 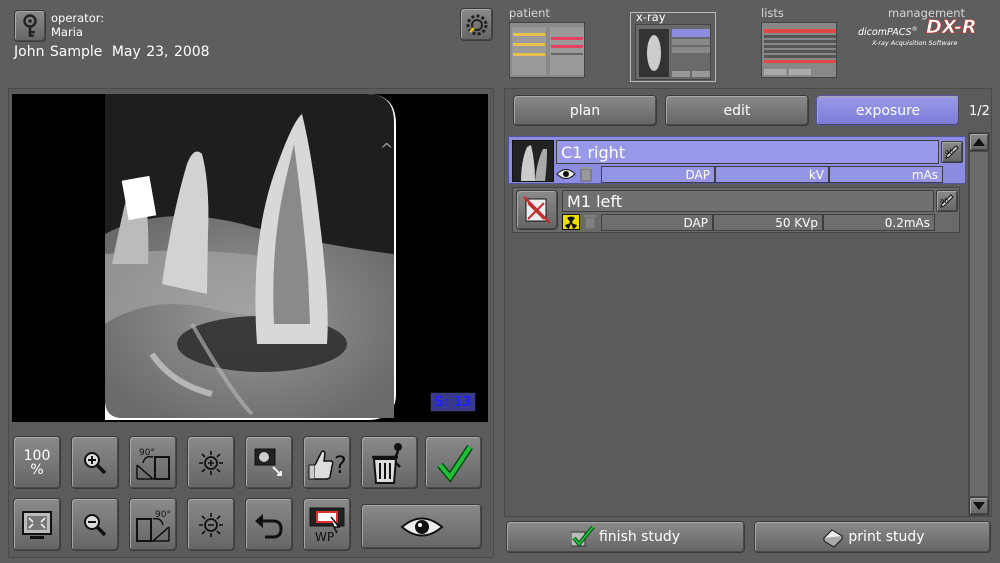 What do you see at coordinates (386, 463) in the screenshot?
I see `trash-icon` at bounding box center [386, 463].